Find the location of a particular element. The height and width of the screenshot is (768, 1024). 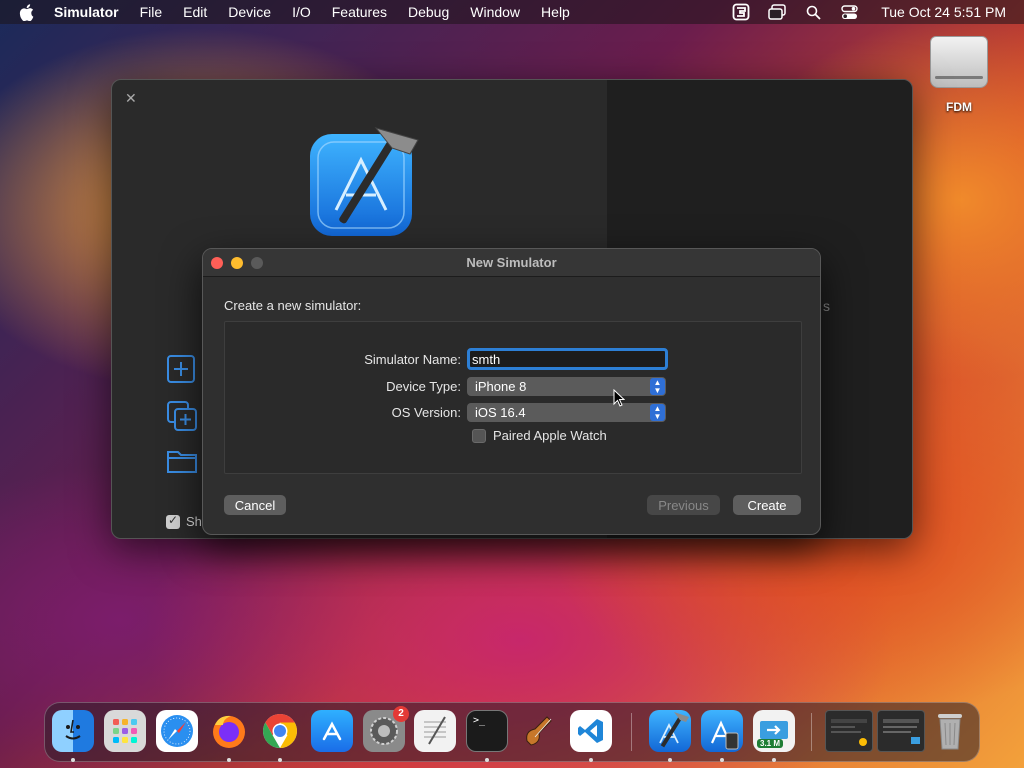

menu-device: Device is located at coordinates (249, 12).